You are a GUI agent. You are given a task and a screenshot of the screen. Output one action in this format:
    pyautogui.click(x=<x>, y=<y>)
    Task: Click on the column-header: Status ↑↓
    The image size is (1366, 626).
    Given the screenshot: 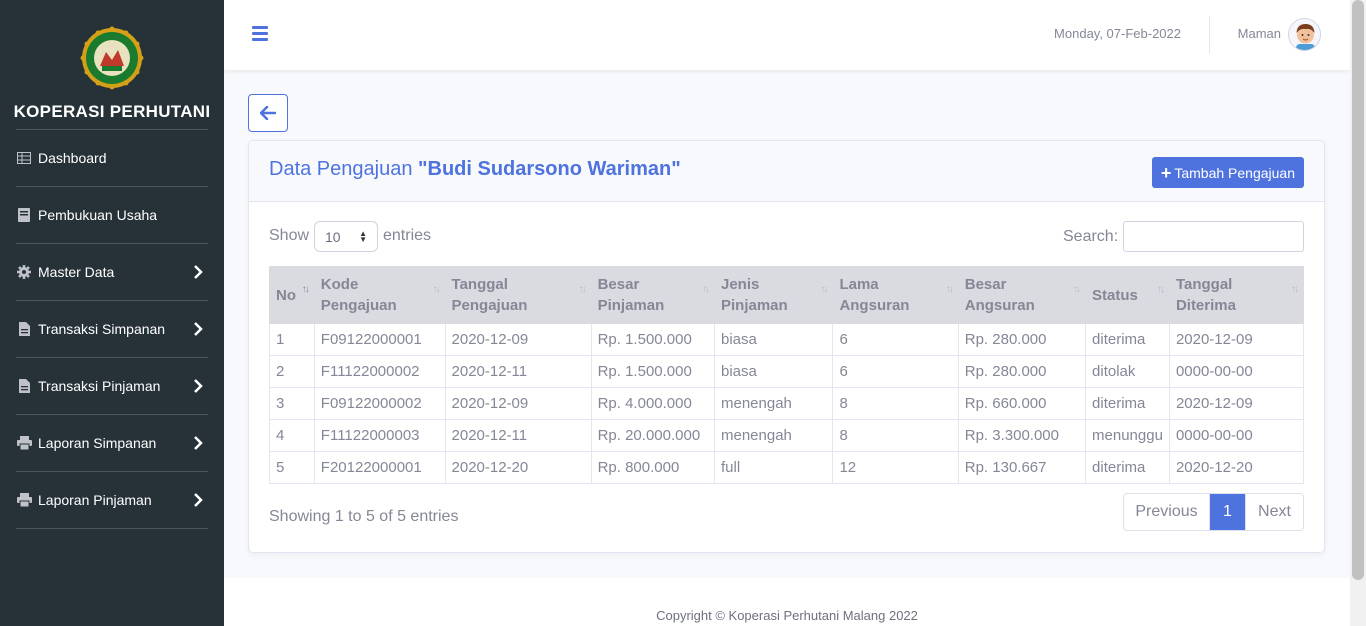 What is the action you would take?
    pyautogui.click(x=1127, y=295)
    